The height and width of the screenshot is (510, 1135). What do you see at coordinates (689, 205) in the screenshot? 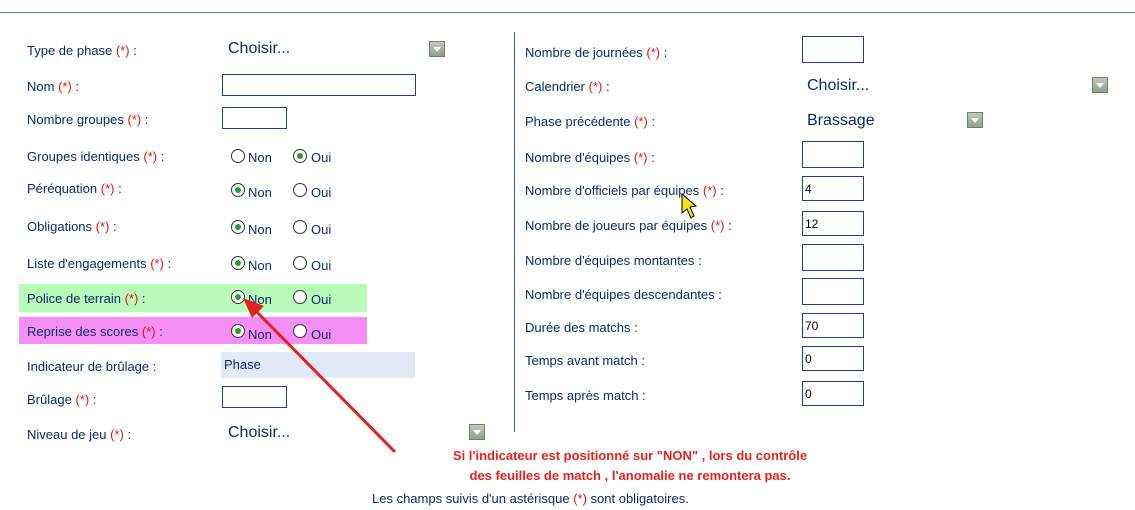
I see `mouse-cursor-icon` at bounding box center [689, 205].